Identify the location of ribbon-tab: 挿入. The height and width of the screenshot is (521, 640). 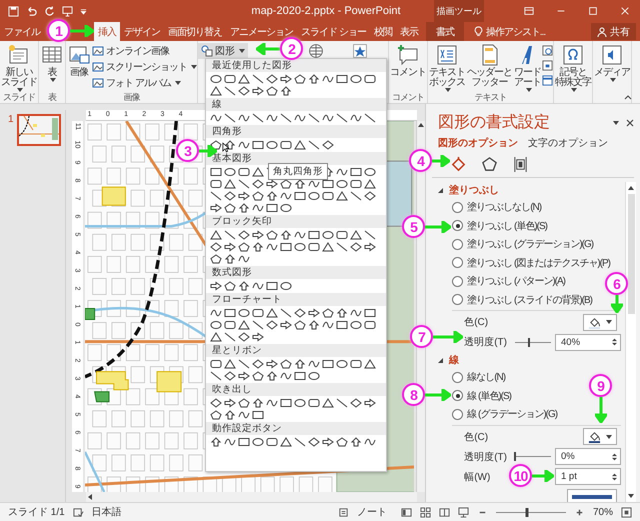
(107, 31).